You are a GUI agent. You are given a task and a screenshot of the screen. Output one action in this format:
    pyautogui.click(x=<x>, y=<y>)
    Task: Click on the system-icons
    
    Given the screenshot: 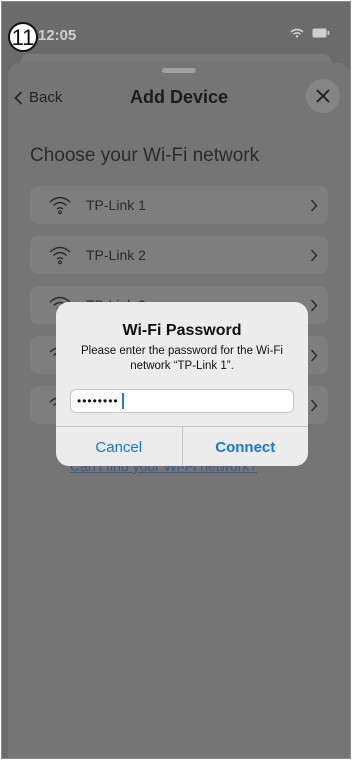 What is the action you would take?
    pyautogui.click(x=310, y=33)
    